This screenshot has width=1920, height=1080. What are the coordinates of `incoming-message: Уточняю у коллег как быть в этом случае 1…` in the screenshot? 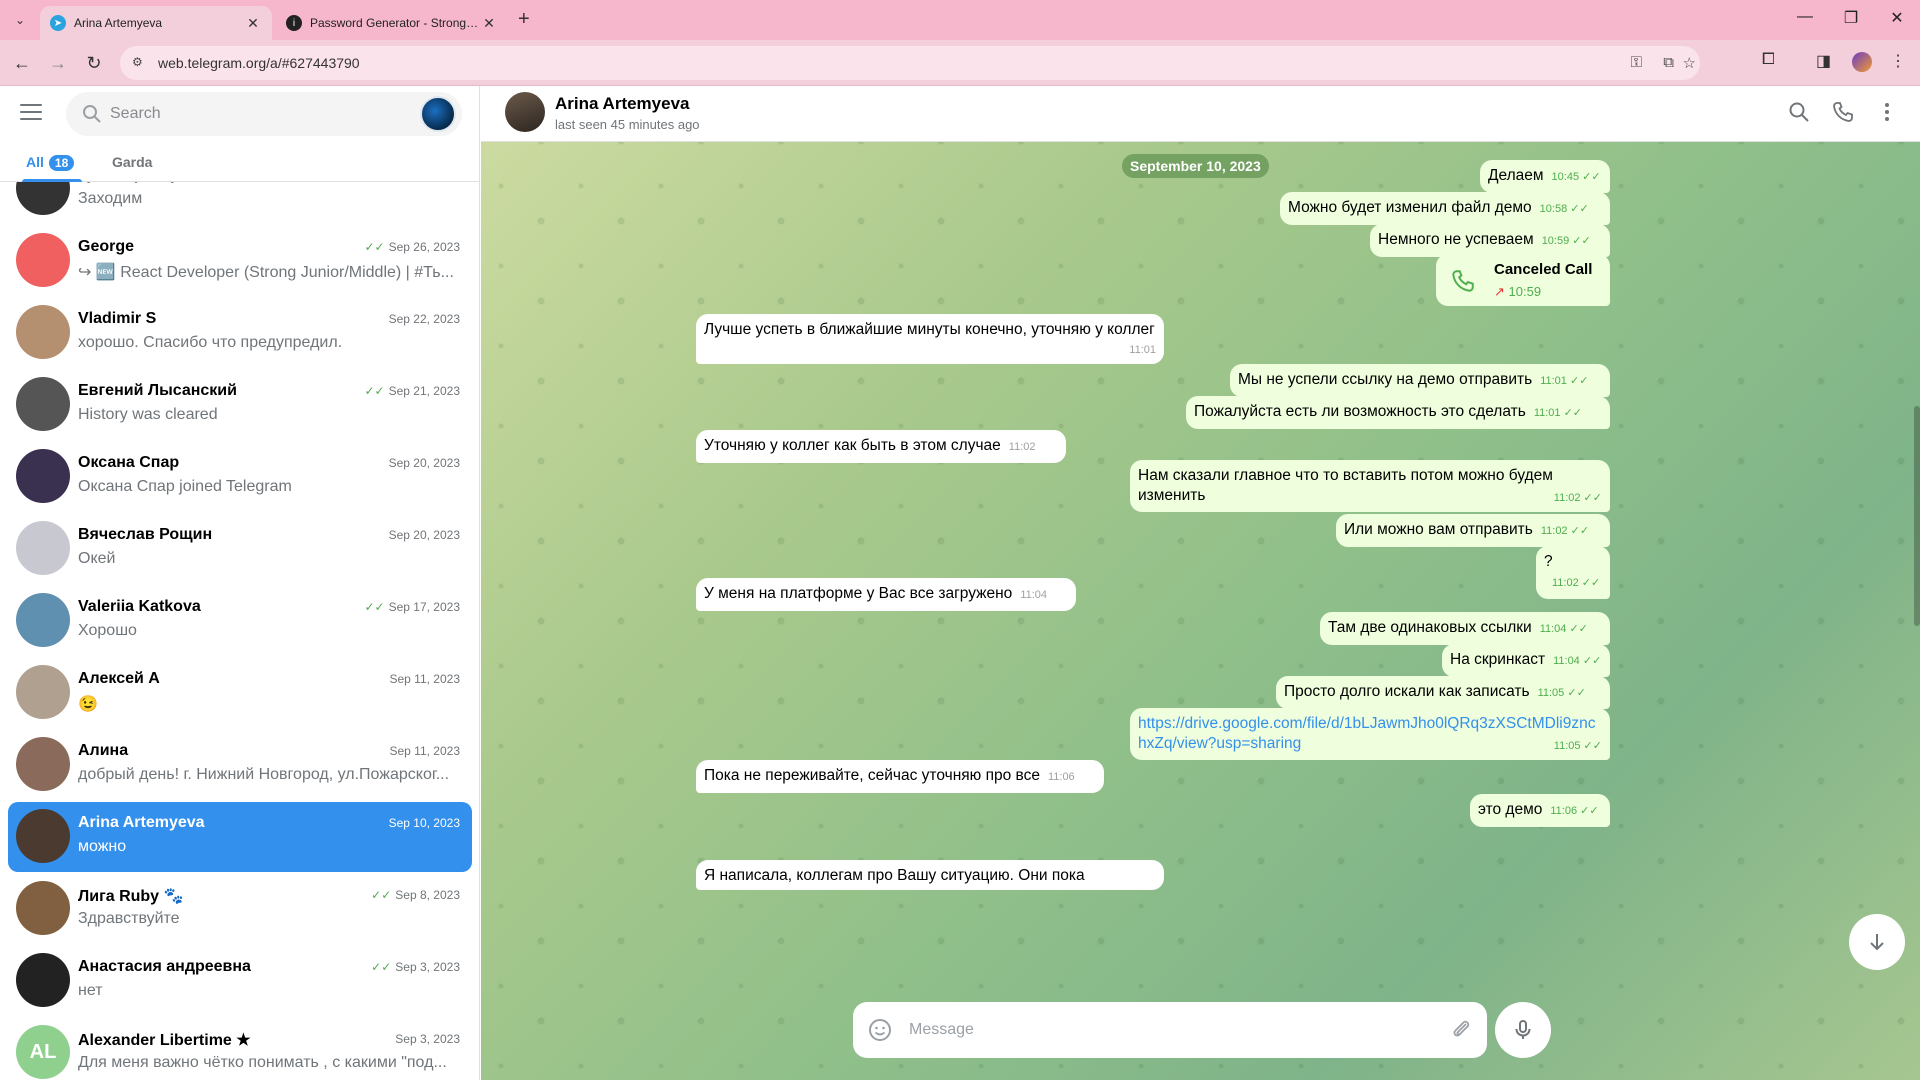 It's located at (881, 446).